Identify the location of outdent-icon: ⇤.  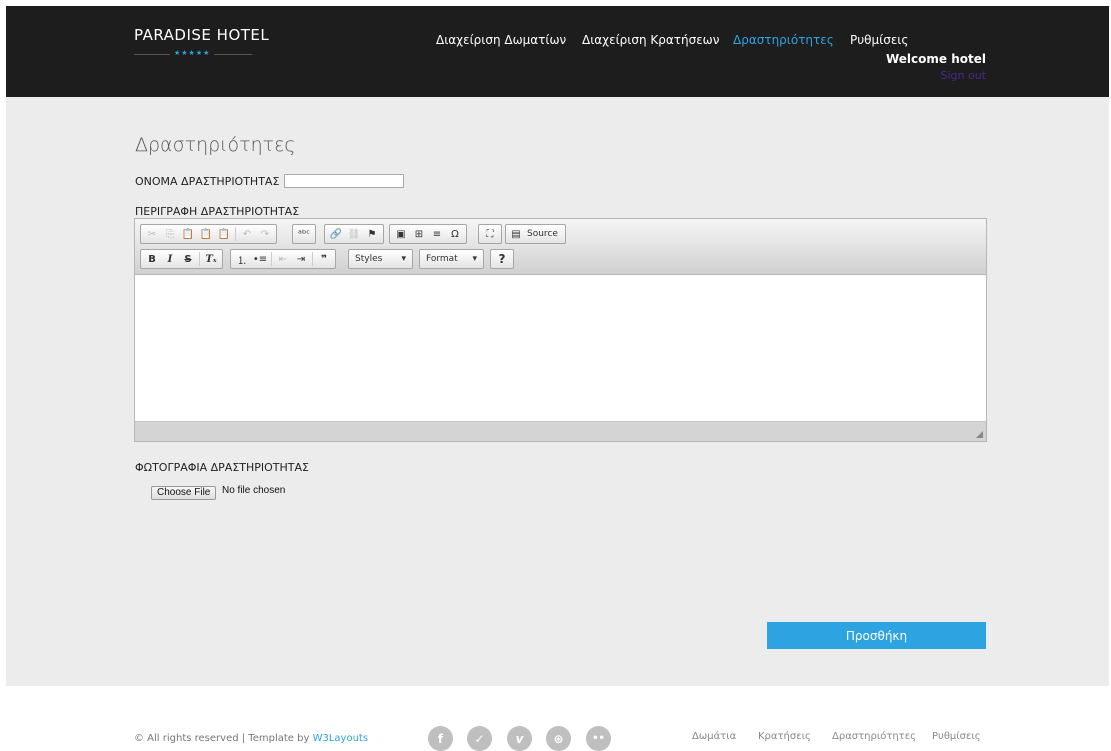
(283, 259).